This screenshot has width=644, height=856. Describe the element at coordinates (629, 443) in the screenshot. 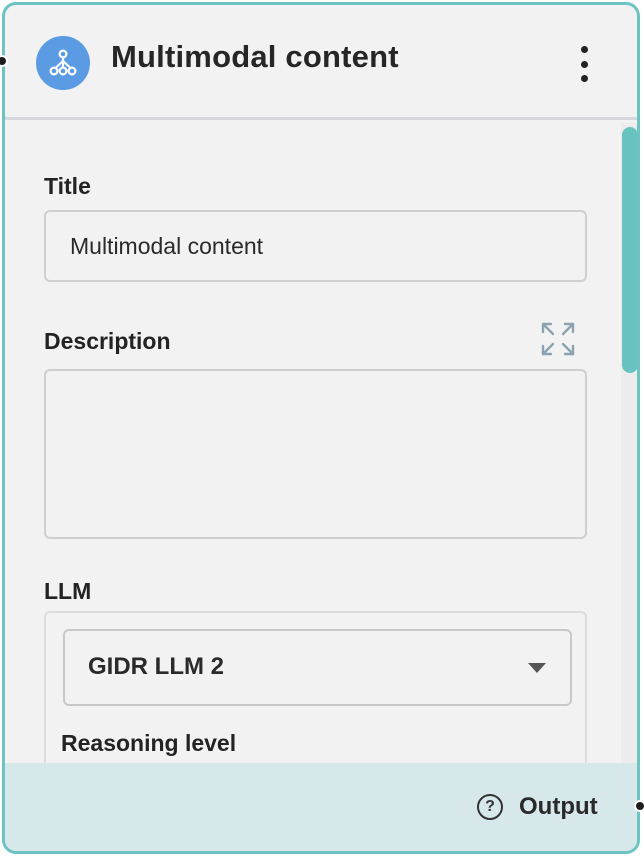

I see `scrollbar` at that location.